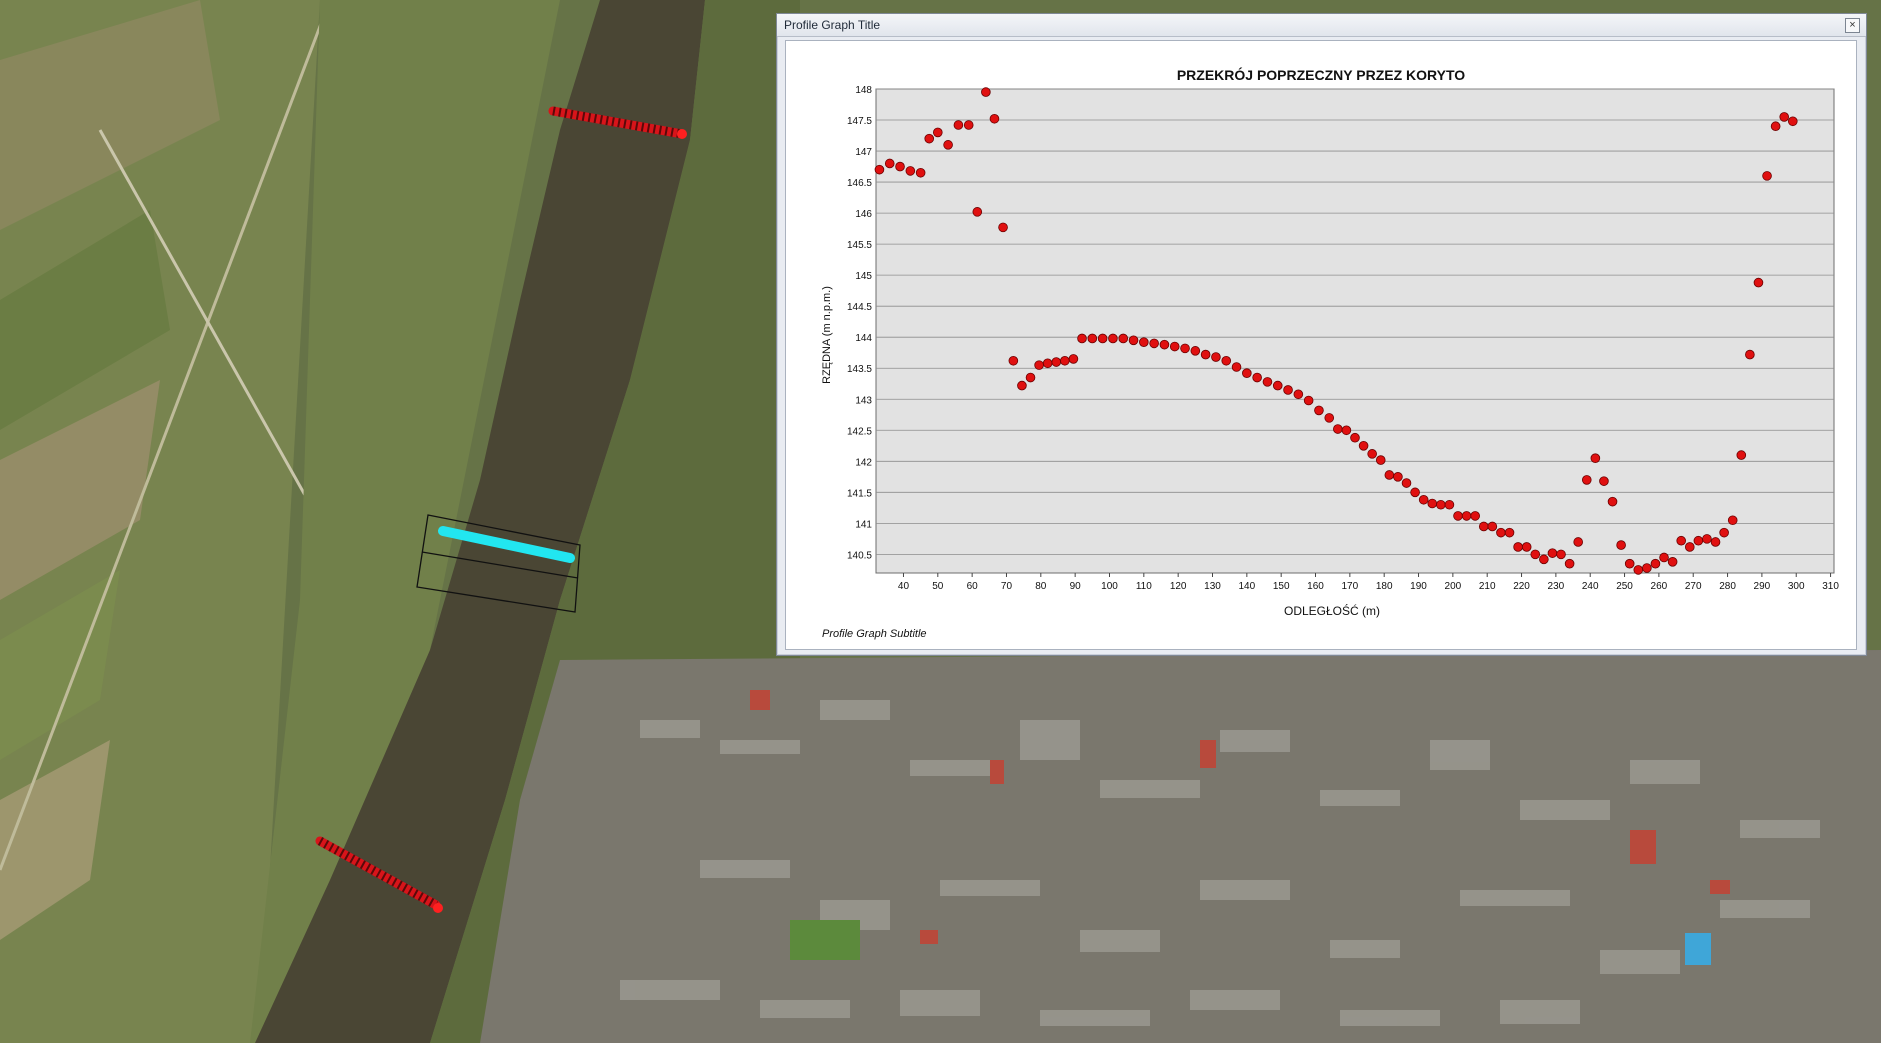  What do you see at coordinates (1321, 25) in the screenshot?
I see `window-titlebar: Profile Graph Title ×` at bounding box center [1321, 25].